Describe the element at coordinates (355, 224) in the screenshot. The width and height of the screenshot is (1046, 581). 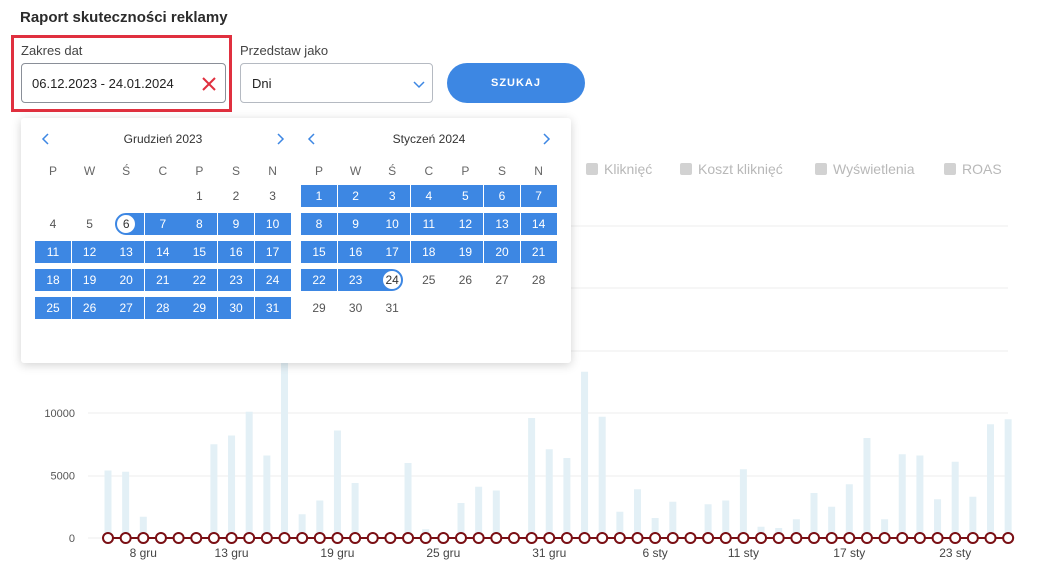
I see `calendar-day: 9` at that location.